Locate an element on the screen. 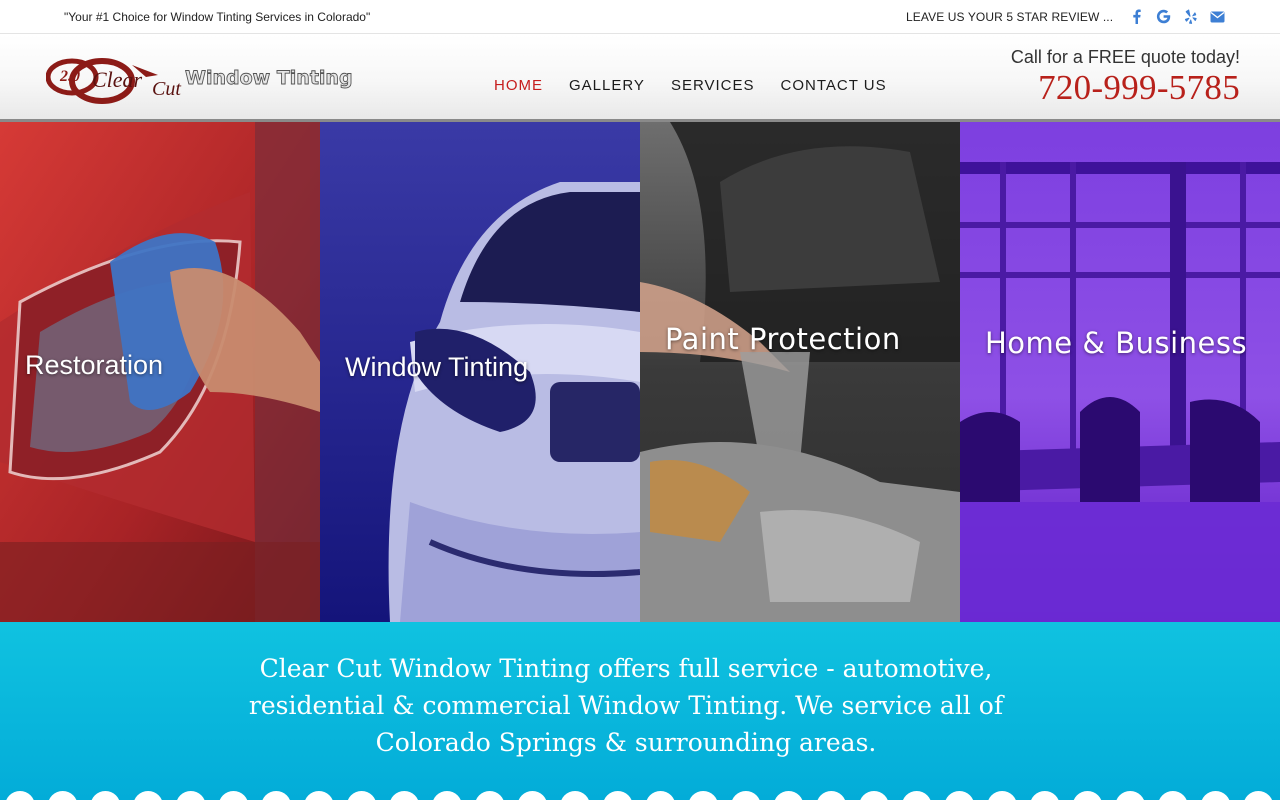 This screenshot has height=800, width=1280. panel-label-restoration: Restoration is located at coordinates (94, 365).